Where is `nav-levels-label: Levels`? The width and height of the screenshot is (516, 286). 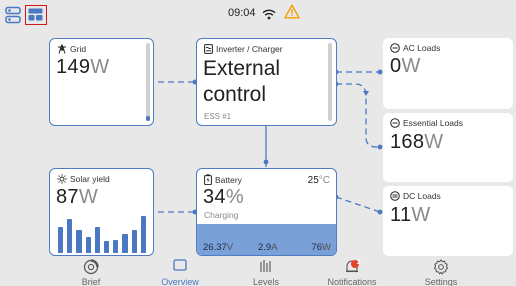
nav-levels-label: Levels is located at coordinates (265, 281).